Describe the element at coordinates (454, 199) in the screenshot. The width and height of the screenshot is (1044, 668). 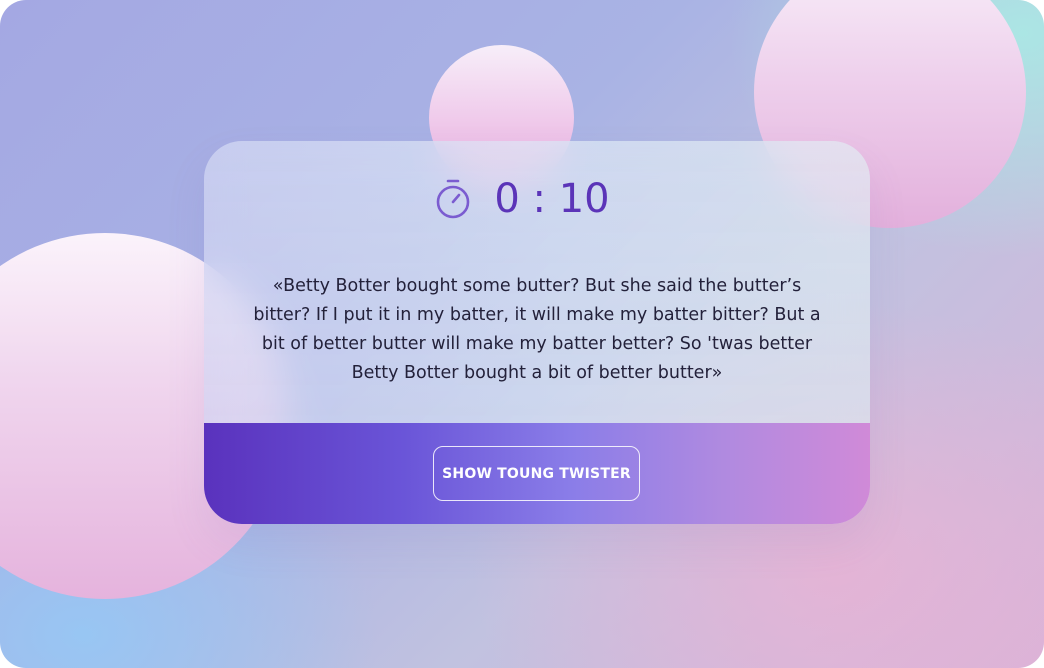
I see `stopwatch-icon` at that location.